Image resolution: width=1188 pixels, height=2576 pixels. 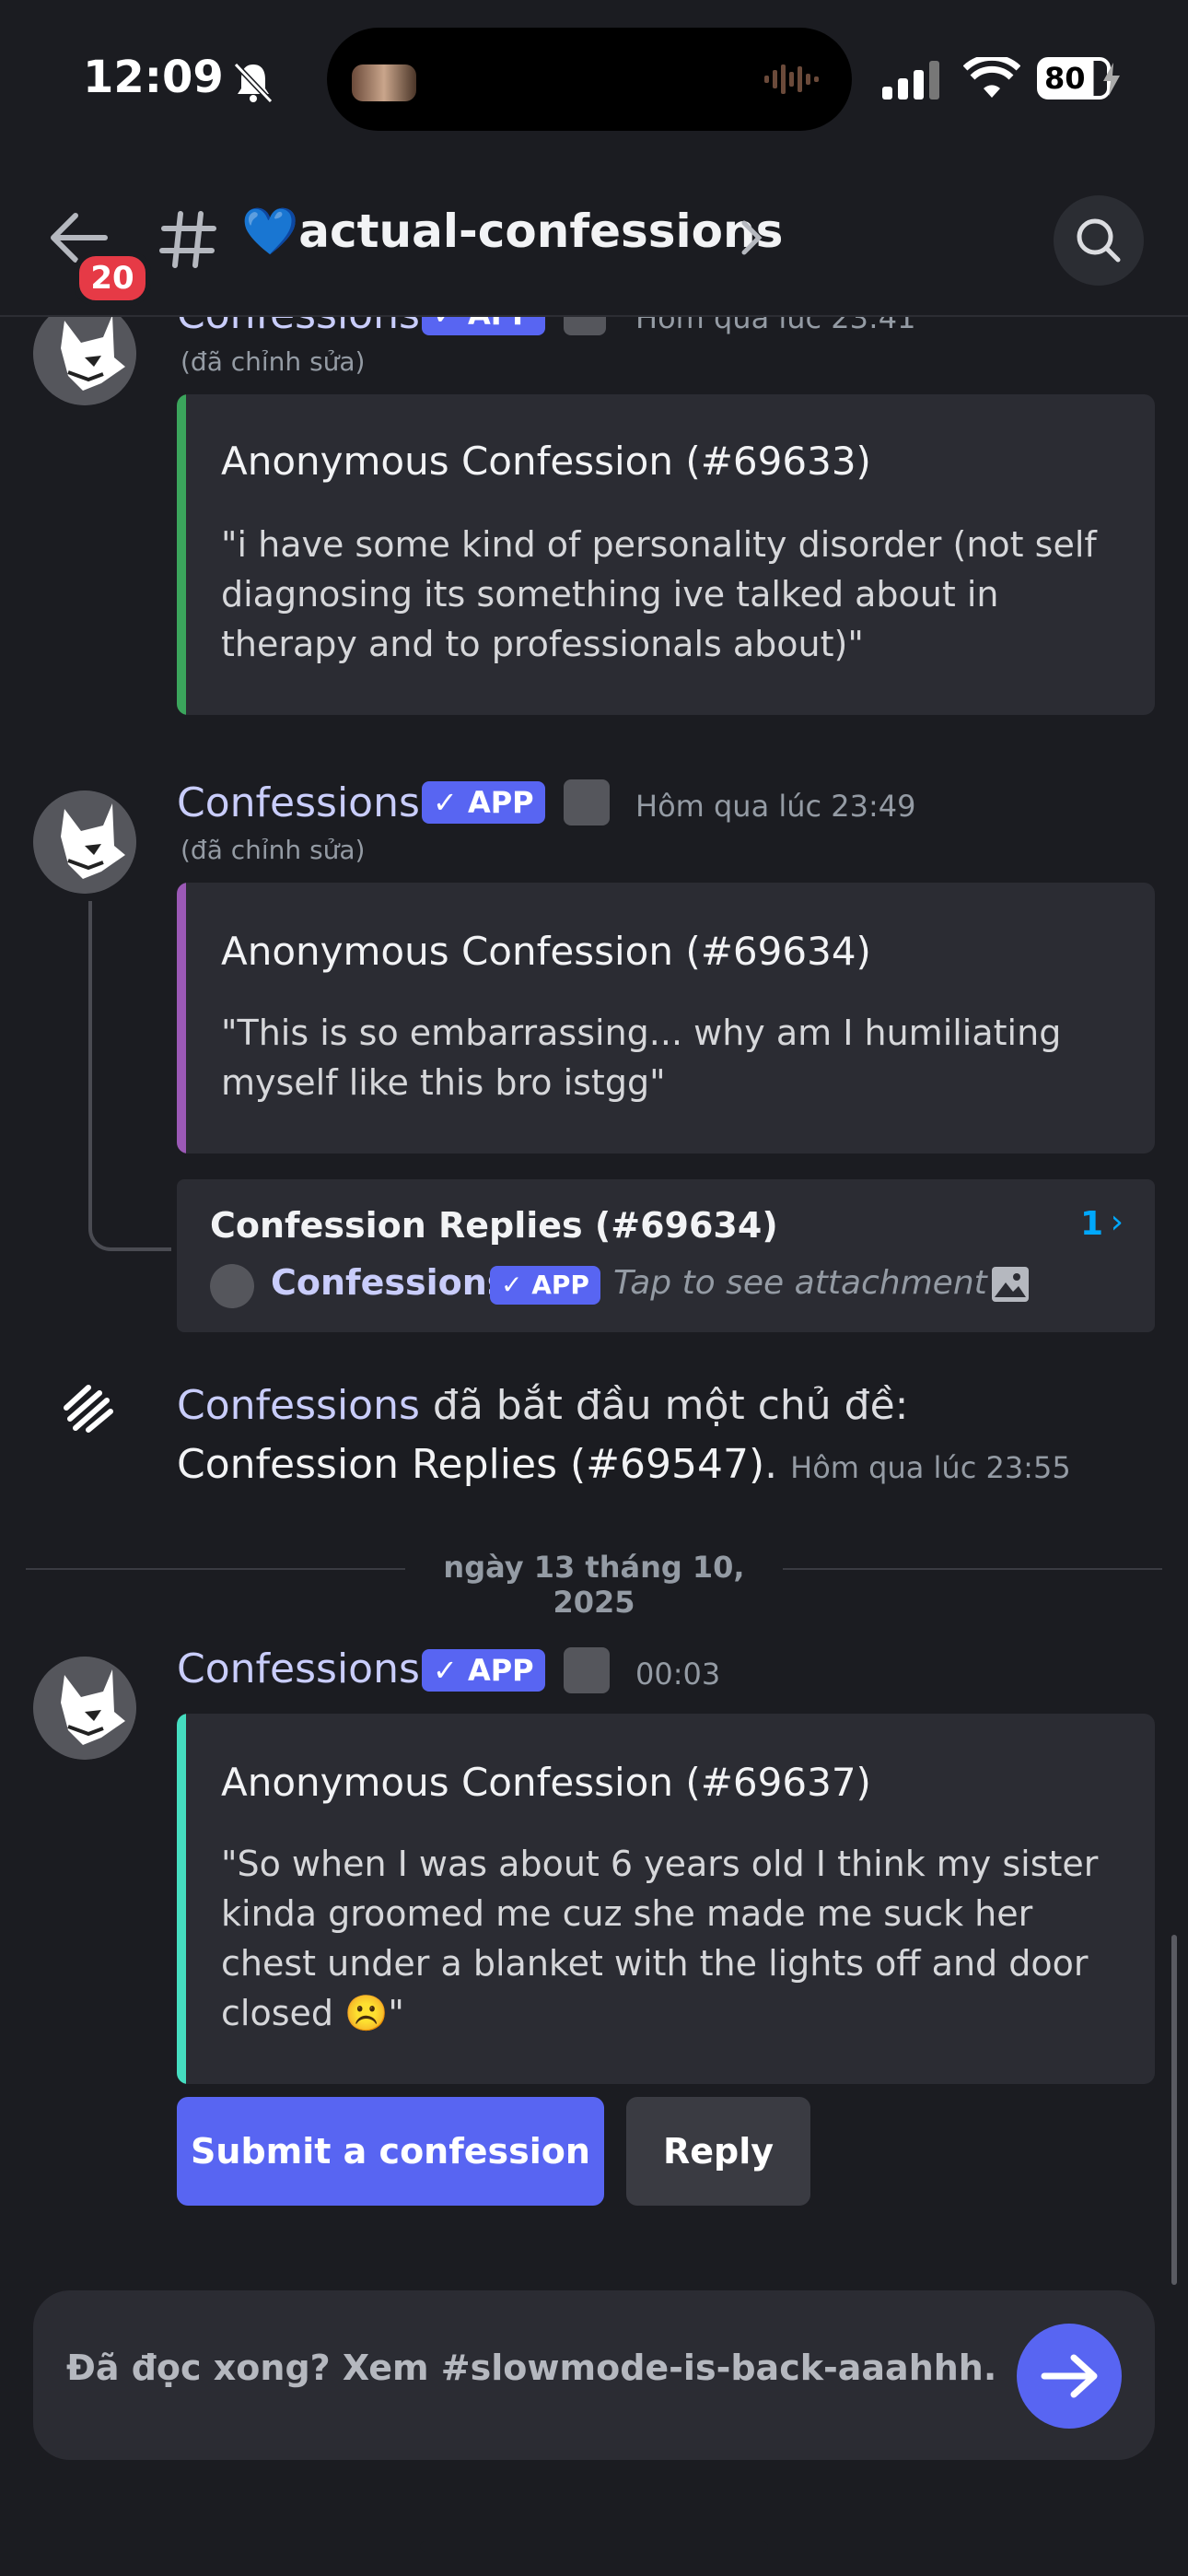 I want to click on thread-preview: Tap to see attachment, so click(x=800, y=1283).